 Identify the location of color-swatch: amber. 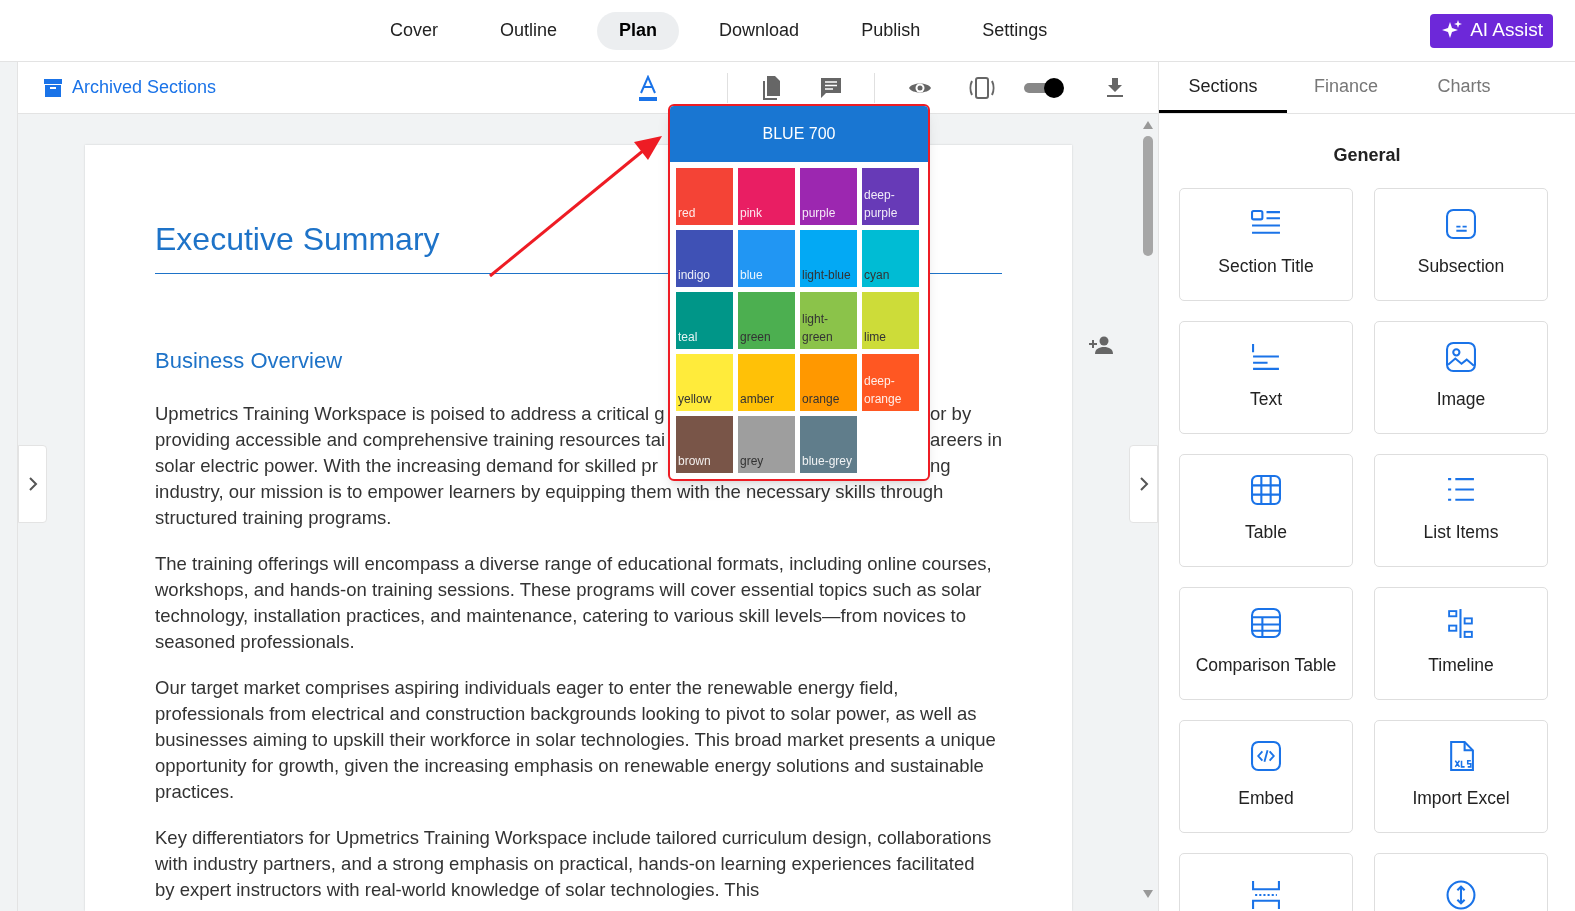
(766, 382).